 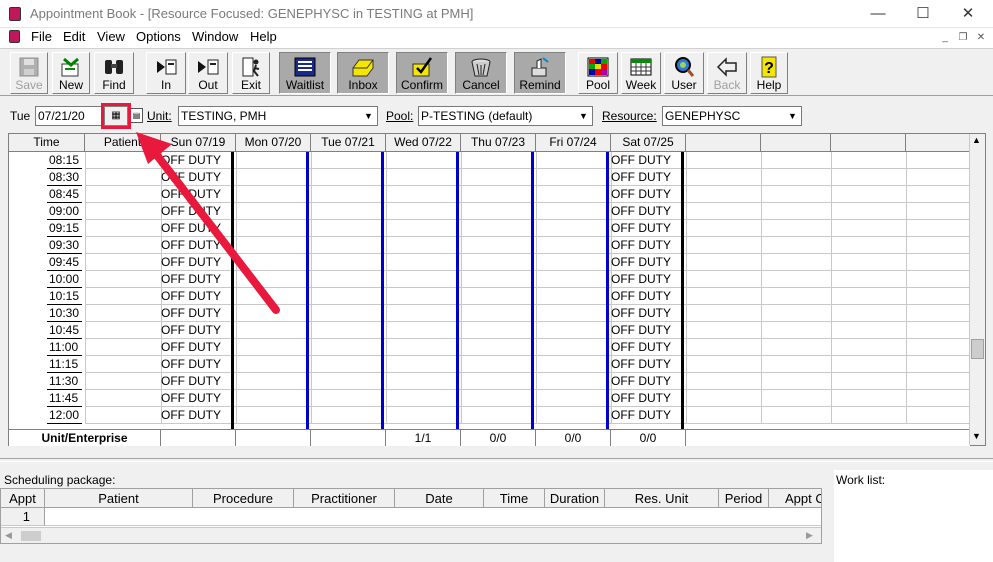 I want to click on col-procedure: Procedure, so click(x=243, y=498).